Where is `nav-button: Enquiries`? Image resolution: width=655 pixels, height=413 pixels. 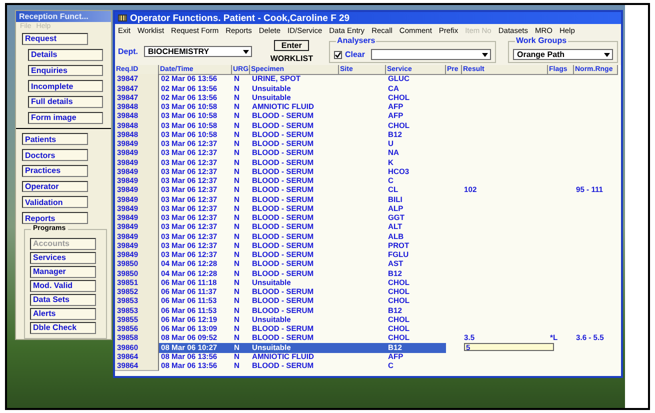 nav-button: Enquiries is located at coordinates (65, 70).